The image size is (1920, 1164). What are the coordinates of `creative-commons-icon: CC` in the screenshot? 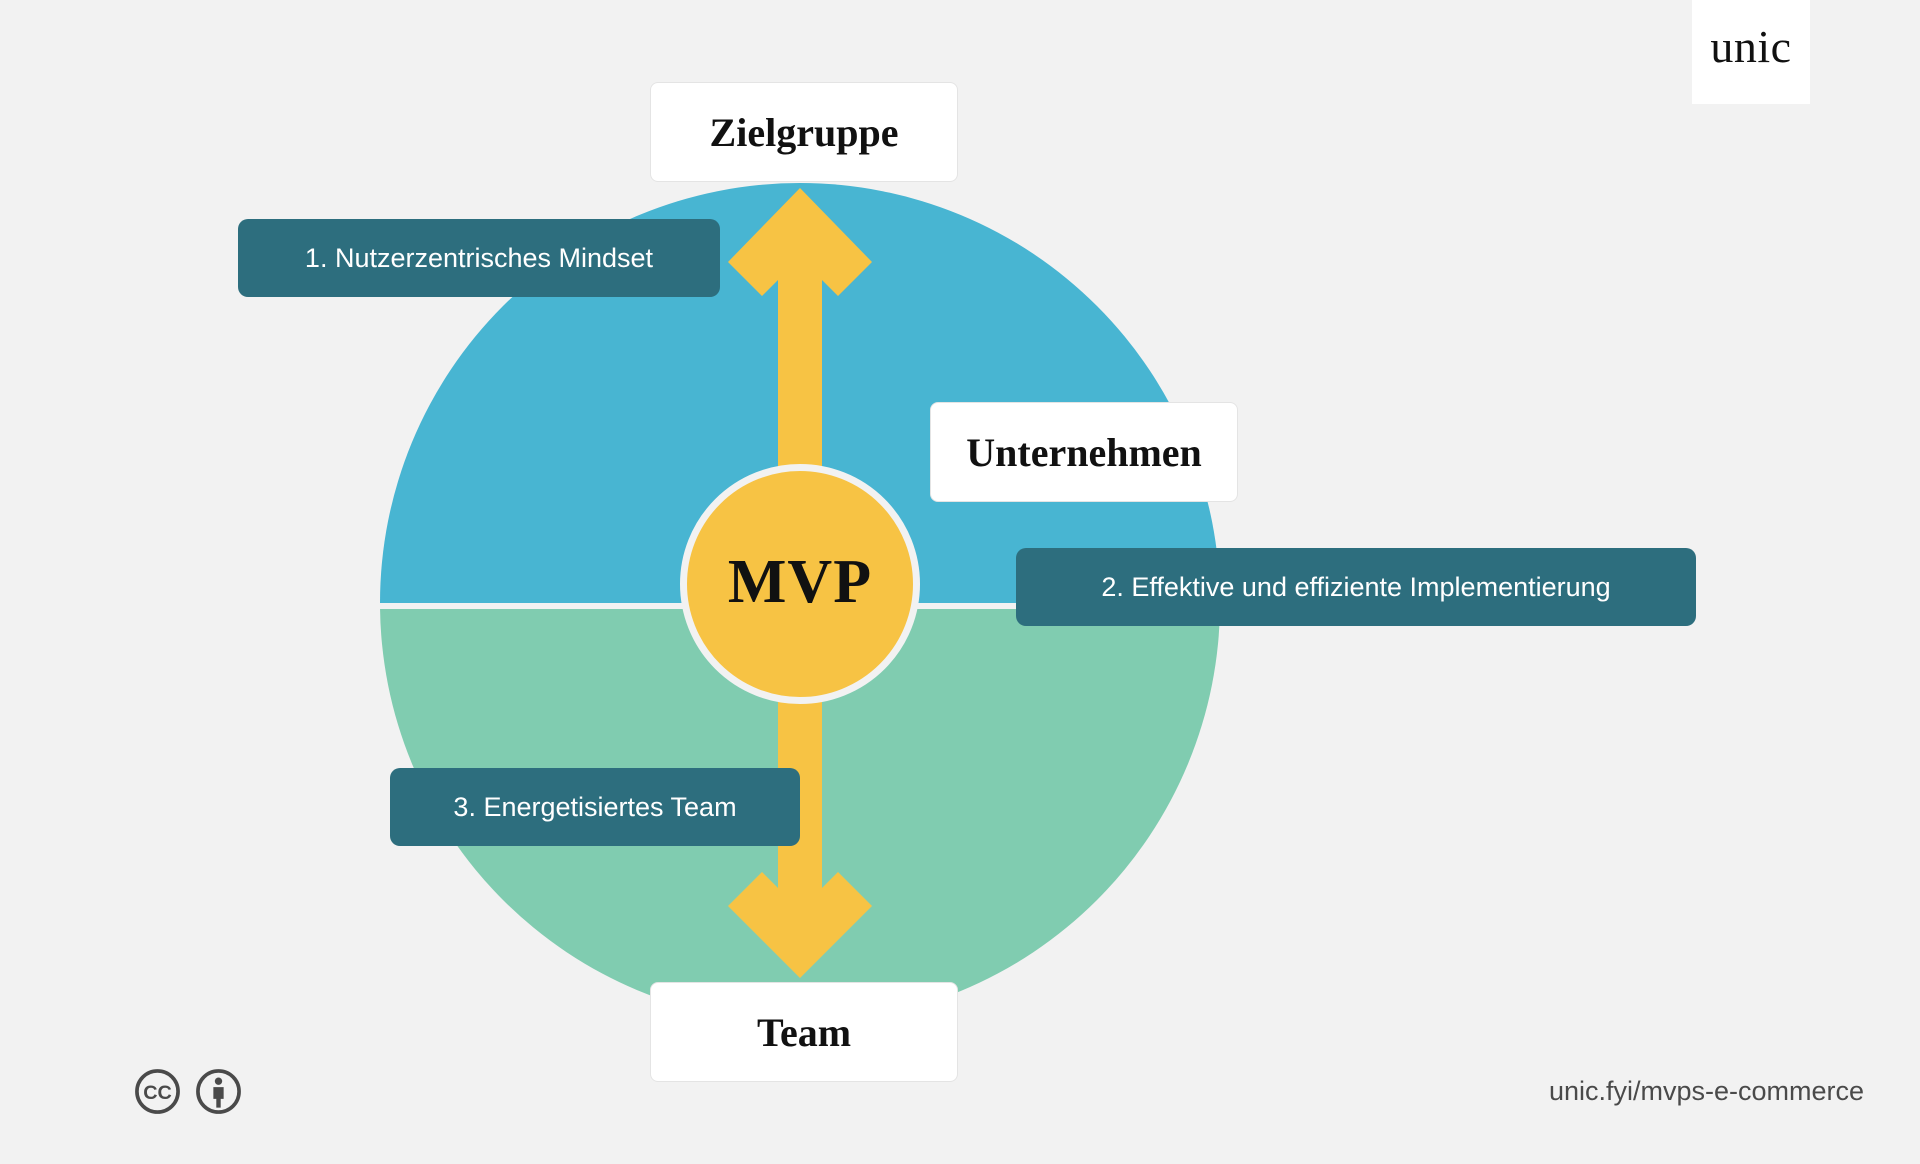 It's located at (157, 1091).